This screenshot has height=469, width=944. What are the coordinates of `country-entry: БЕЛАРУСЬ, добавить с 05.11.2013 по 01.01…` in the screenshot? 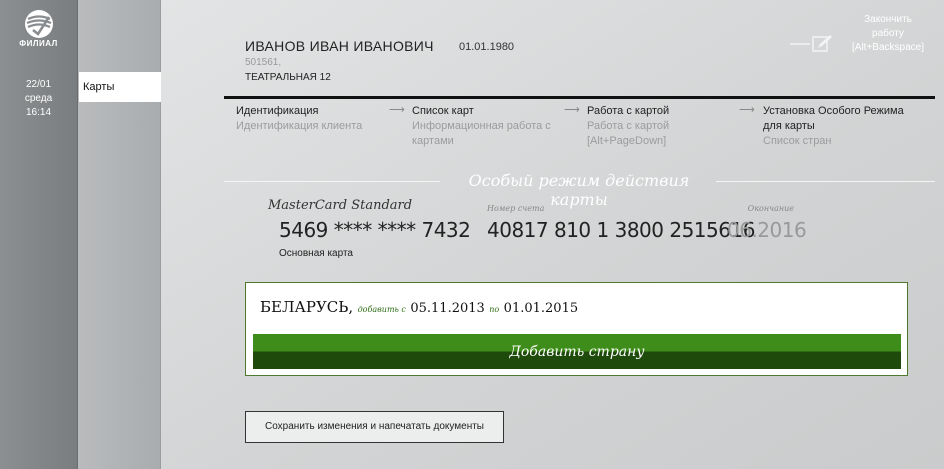 It's located at (419, 307).